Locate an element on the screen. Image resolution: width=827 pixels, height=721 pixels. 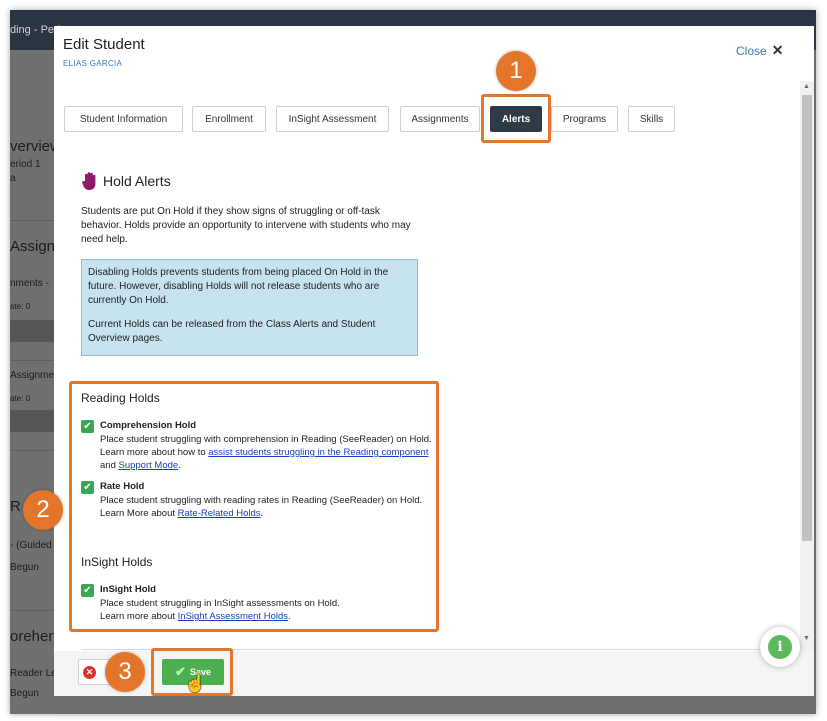
tab-student-information: Student Information is located at coordinates (123, 119).